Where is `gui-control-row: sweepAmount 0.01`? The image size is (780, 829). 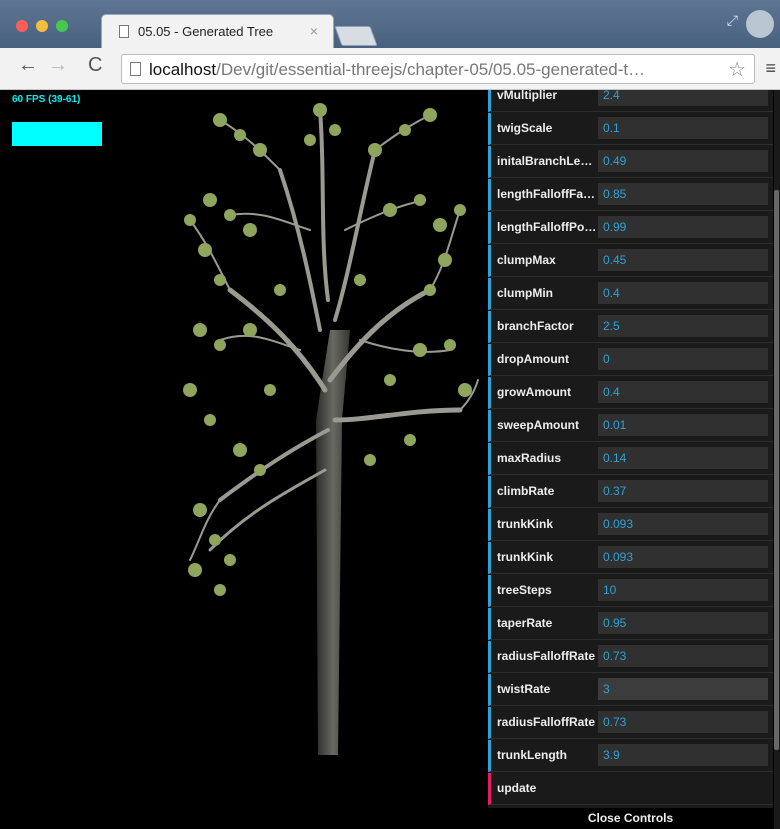
gui-control-row: sweepAmount 0.01 is located at coordinates (630, 426).